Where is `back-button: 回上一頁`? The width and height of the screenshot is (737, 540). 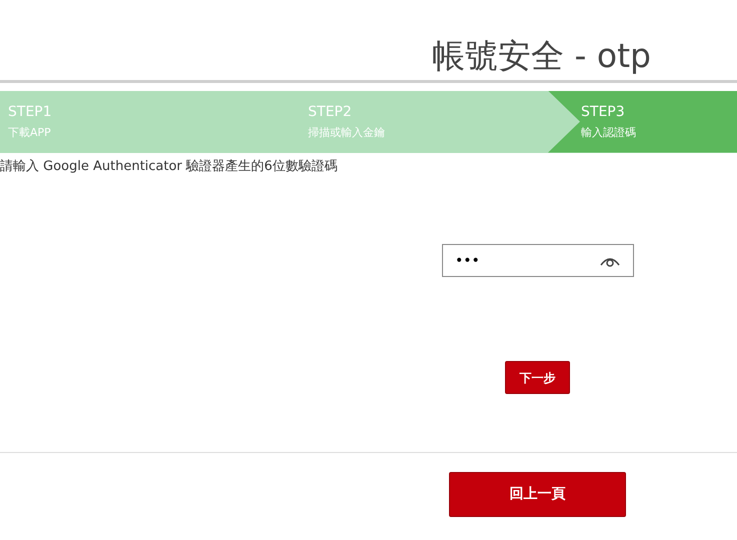 back-button: 回上一頁 is located at coordinates (537, 495).